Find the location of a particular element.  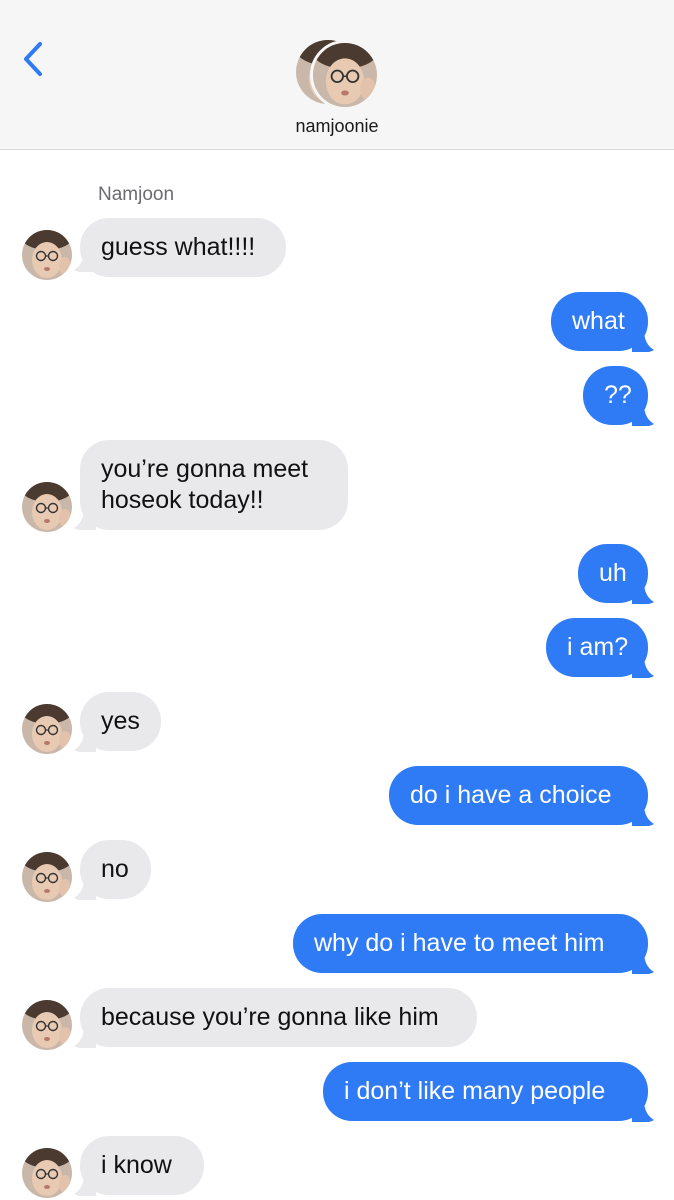

message-bubble-outgoing: i am? is located at coordinates (597, 647).